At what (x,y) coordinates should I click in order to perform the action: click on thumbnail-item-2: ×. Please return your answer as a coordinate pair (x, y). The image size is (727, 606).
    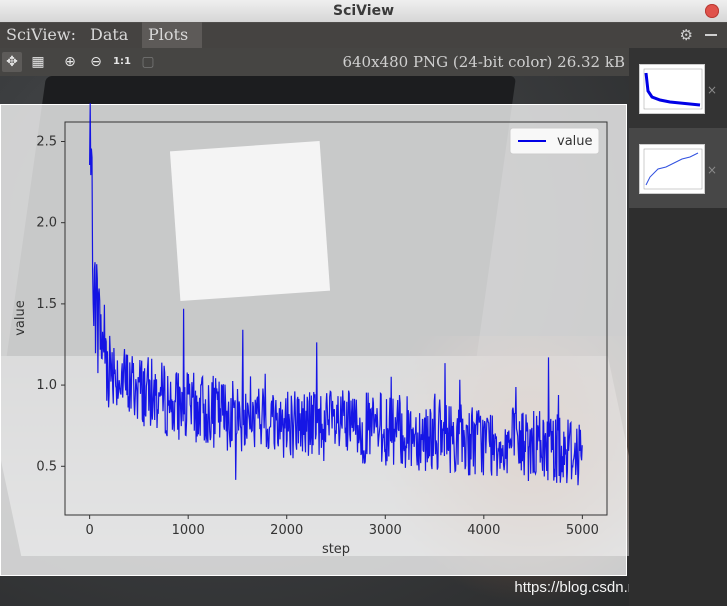
    Looking at the image, I should click on (678, 168).